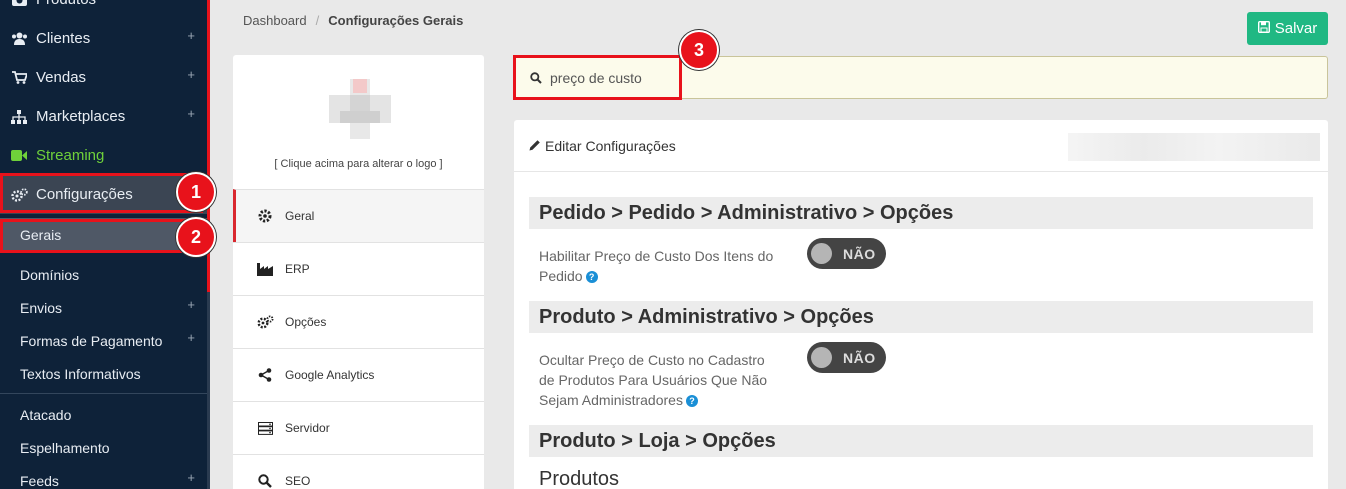 This screenshot has height=489, width=1346. Describe the element at coordinates (103, 9) in the screenshot. I see `sidebar-item-produtos: Produtos +` at that location.